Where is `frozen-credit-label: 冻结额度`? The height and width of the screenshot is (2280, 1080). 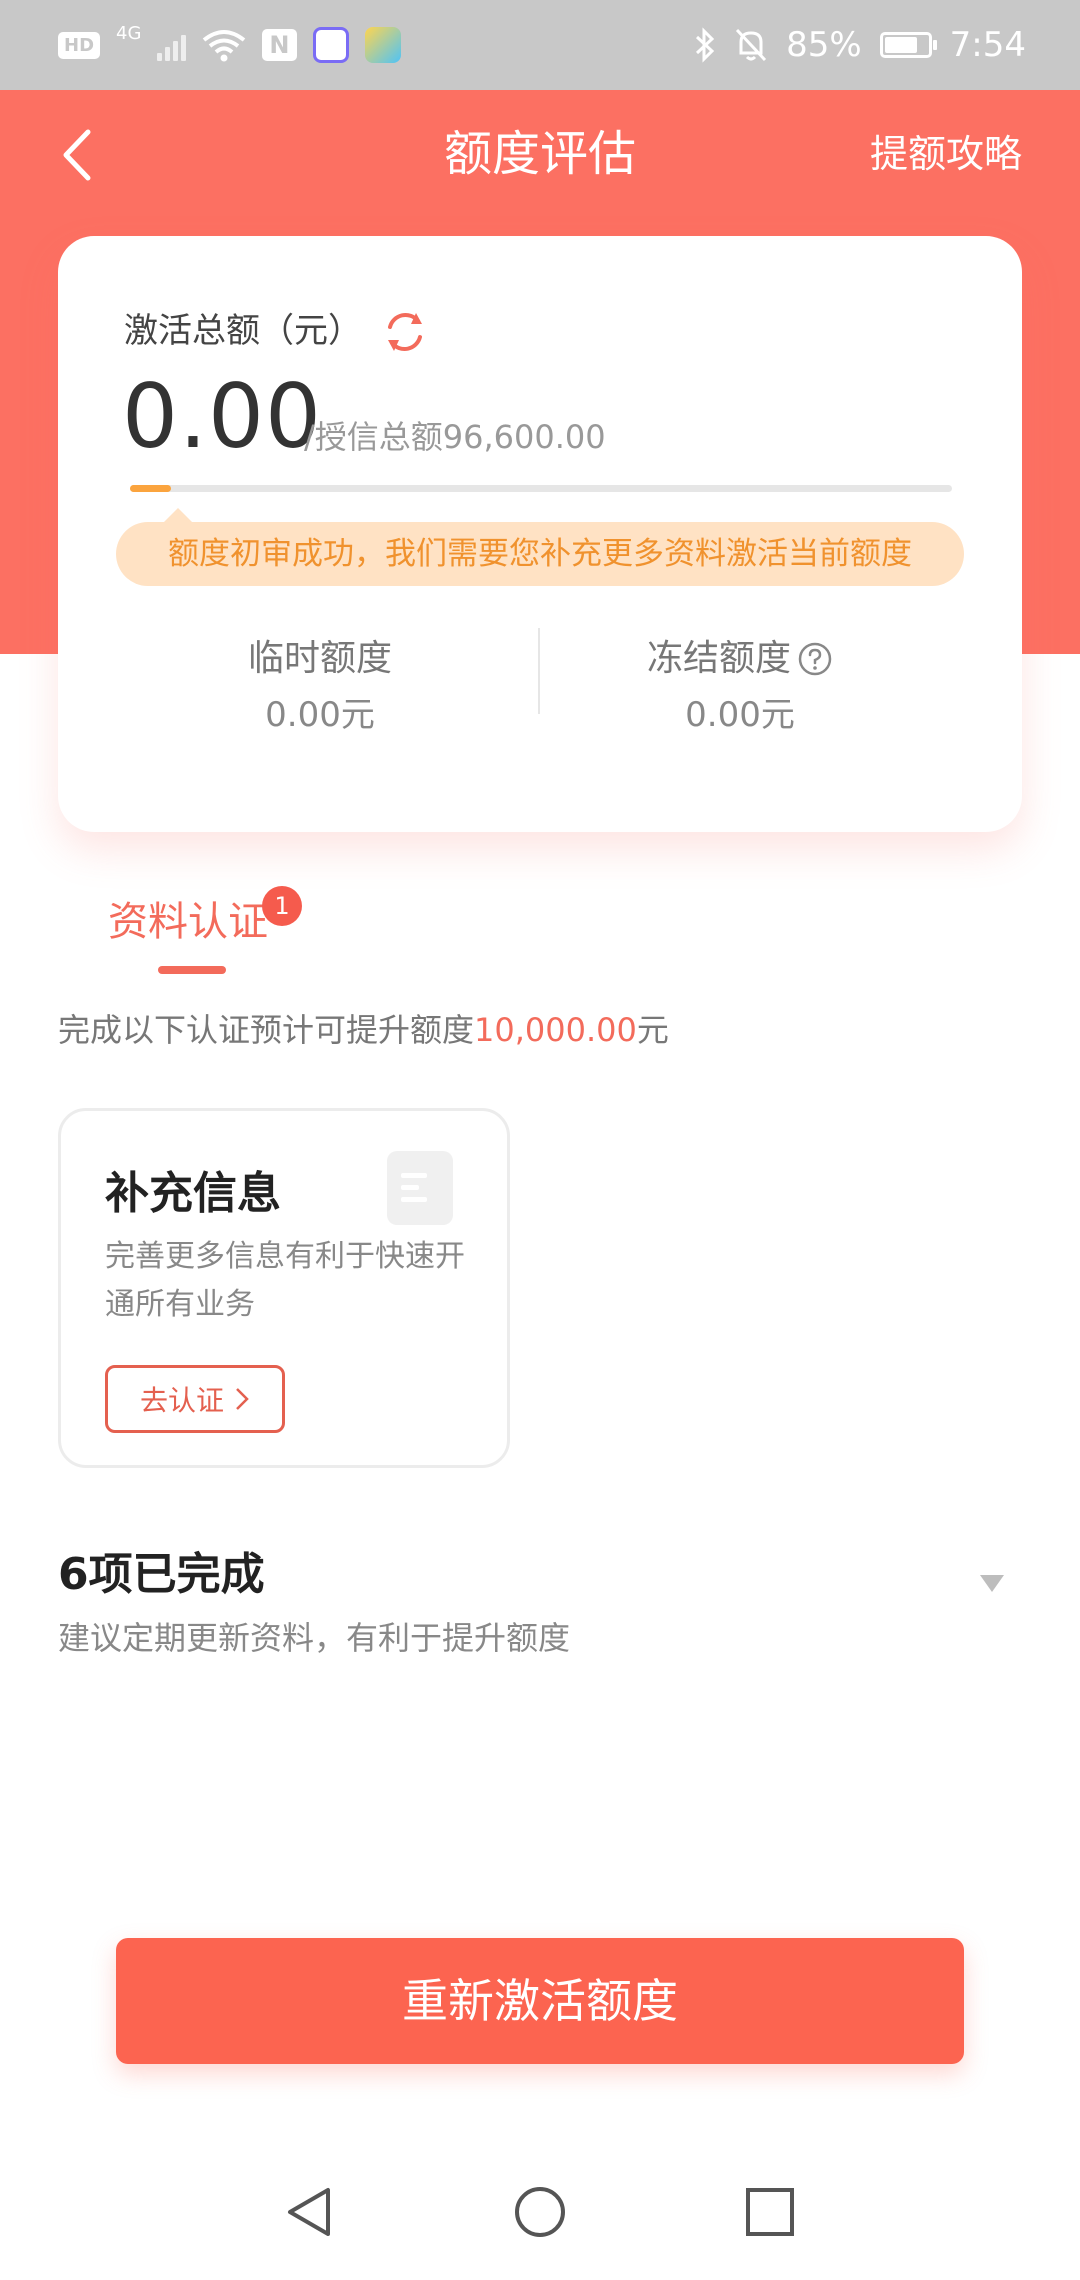
frozen-credit-label: 冻结额度 is located at coordinates (718, 658).